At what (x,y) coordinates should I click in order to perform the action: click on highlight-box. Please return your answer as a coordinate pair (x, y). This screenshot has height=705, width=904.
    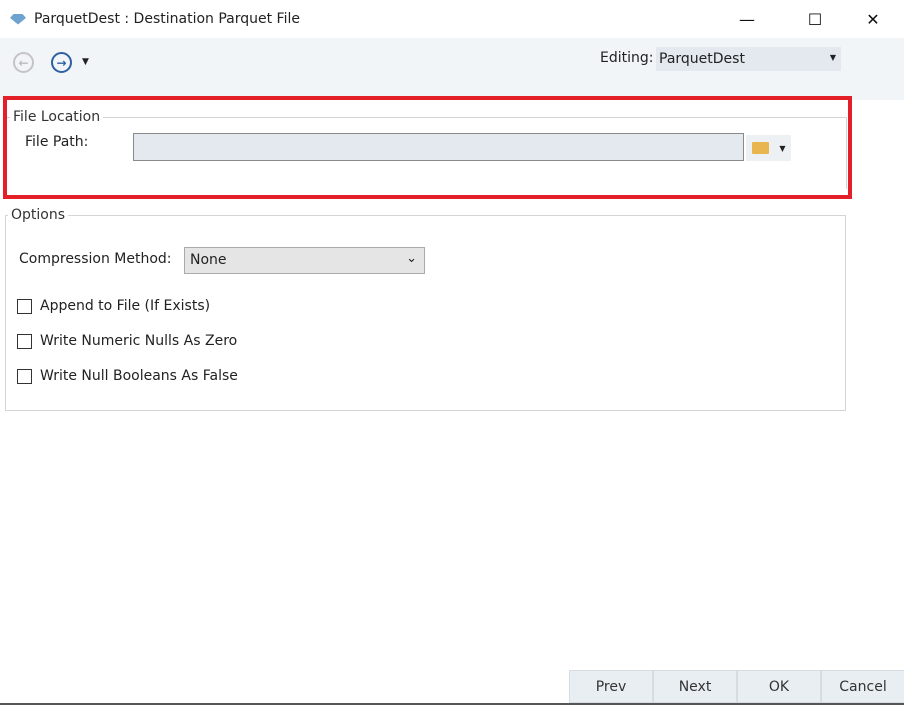
    Looking at the image, I should click on (427, 147).